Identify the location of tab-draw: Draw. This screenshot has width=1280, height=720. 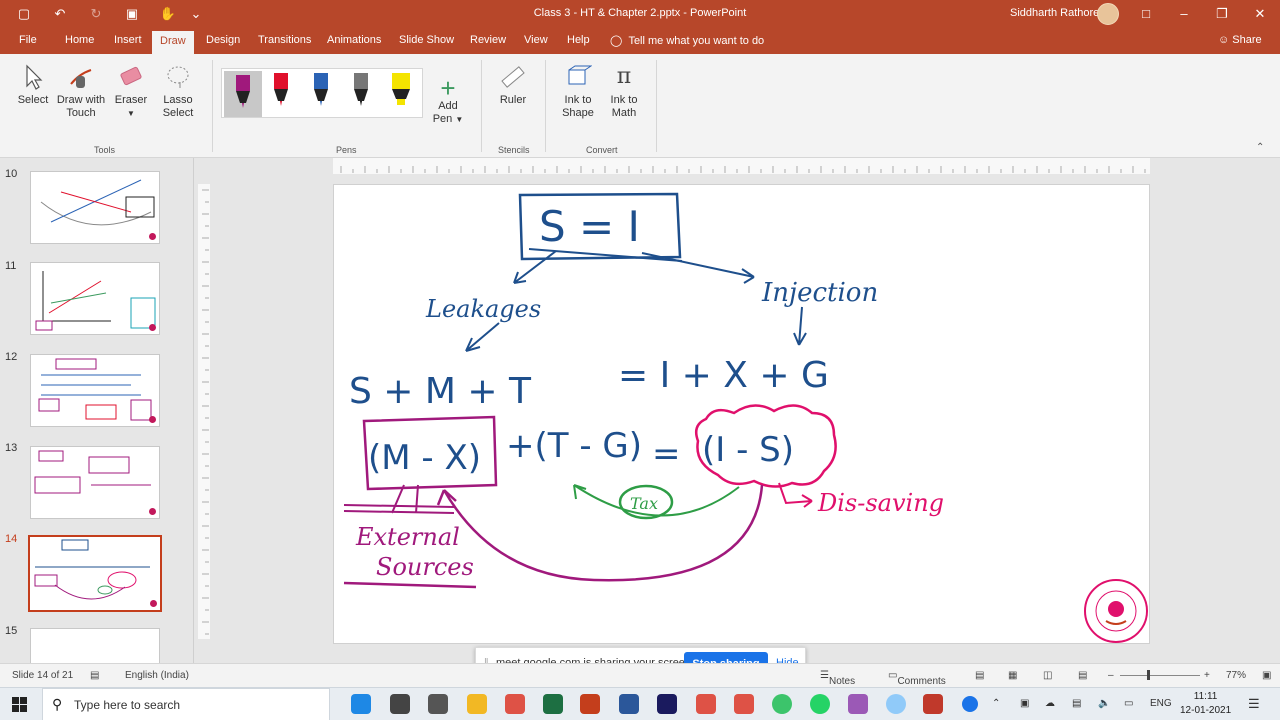
(173, 42).